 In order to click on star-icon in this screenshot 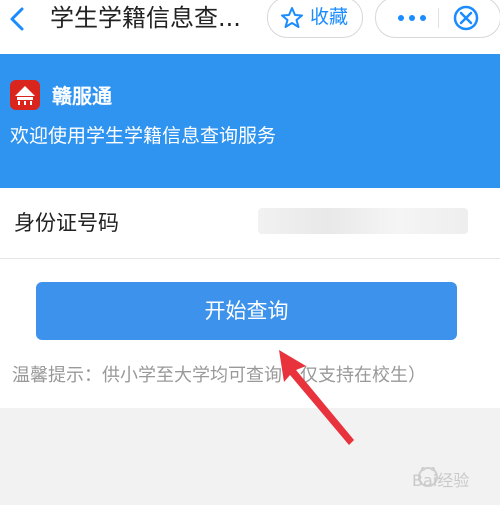, I will do `click(292, 17)`.